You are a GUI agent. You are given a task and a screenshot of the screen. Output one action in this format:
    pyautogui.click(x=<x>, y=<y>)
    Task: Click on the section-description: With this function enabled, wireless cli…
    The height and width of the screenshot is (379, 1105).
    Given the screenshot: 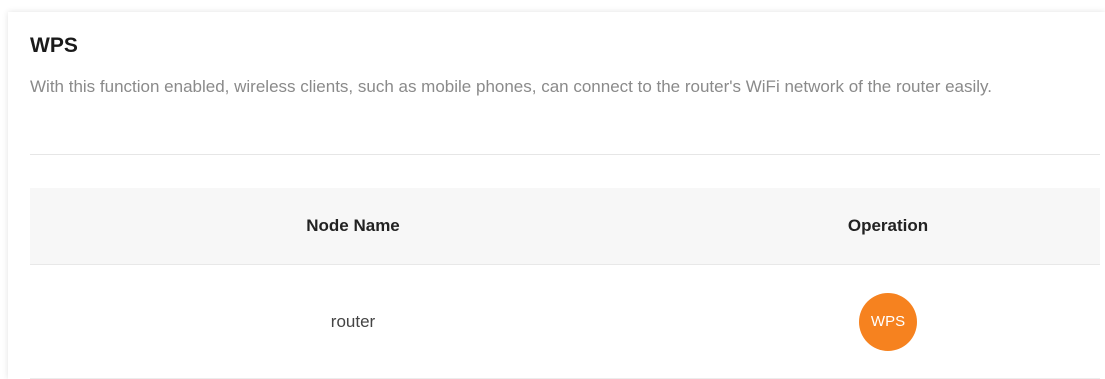 What is the action you would take?
    pyautogui.click(x=511, y=86)
    